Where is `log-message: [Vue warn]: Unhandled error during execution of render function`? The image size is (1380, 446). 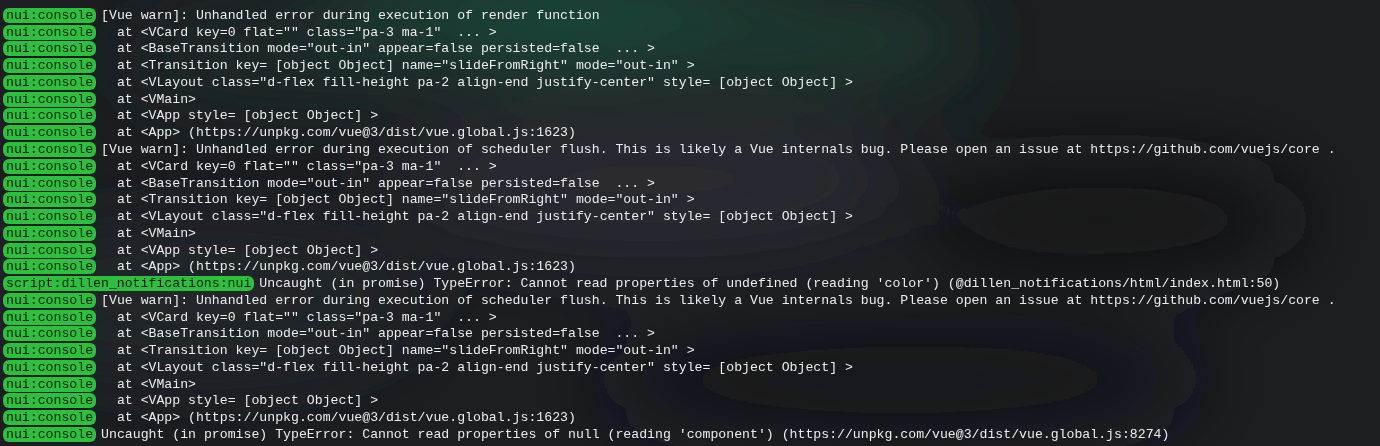
log-message: [Vue warn]: Unhandled error during execution of render function is located at coordinates (350, 15).